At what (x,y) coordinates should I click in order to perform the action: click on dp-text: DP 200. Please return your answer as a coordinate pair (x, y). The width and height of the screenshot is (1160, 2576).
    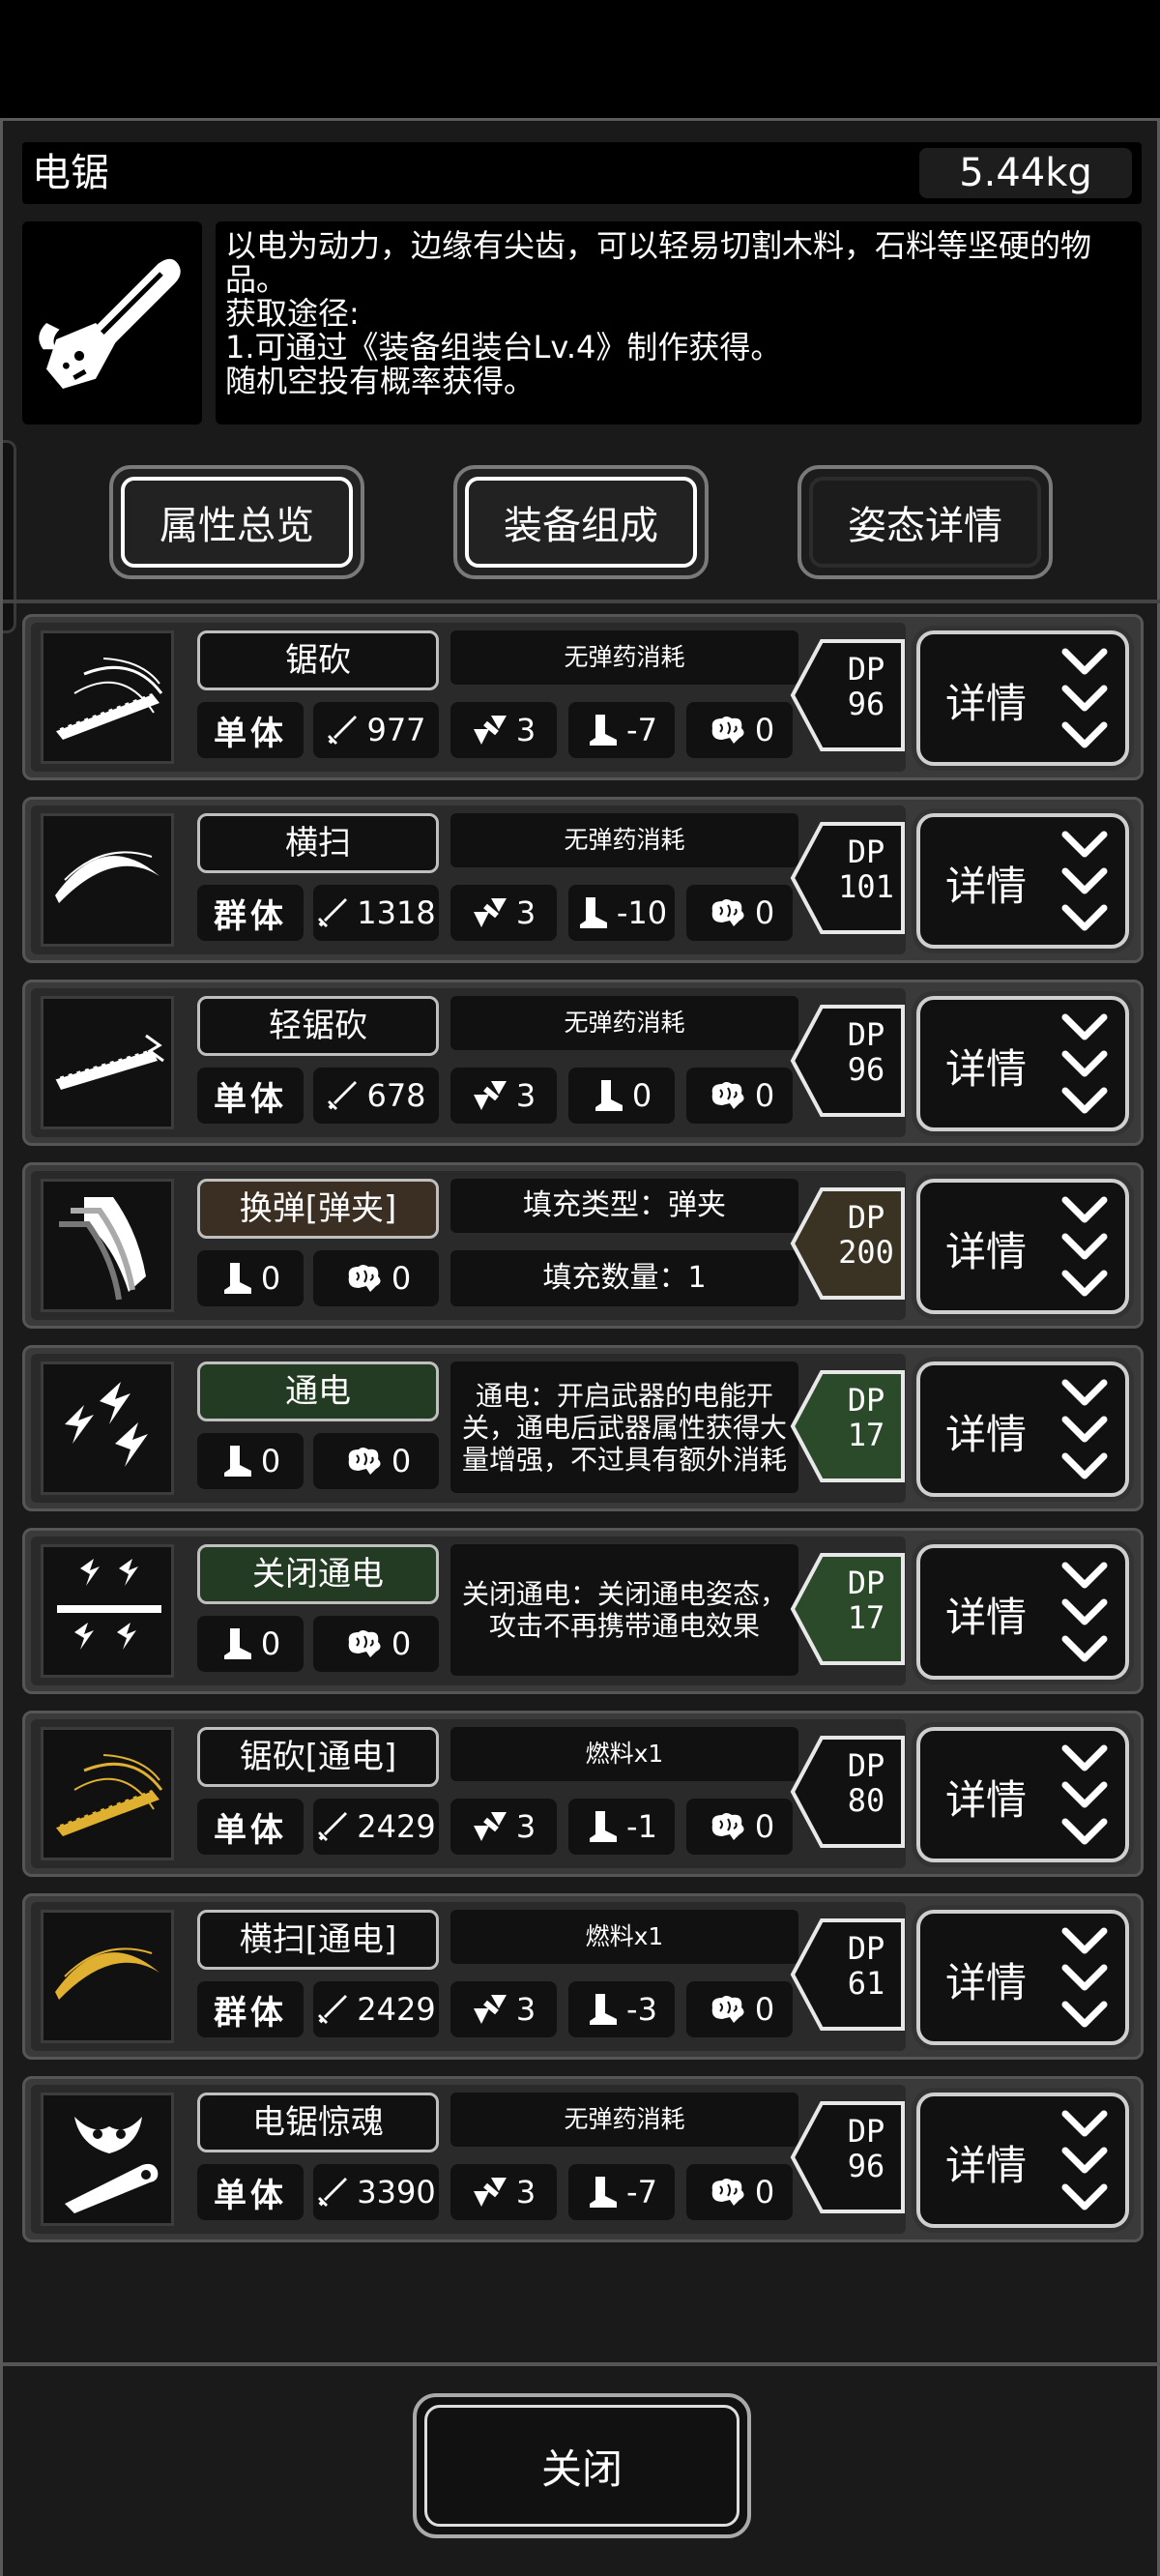
    Looking at the image, I should click on (866, 1235).